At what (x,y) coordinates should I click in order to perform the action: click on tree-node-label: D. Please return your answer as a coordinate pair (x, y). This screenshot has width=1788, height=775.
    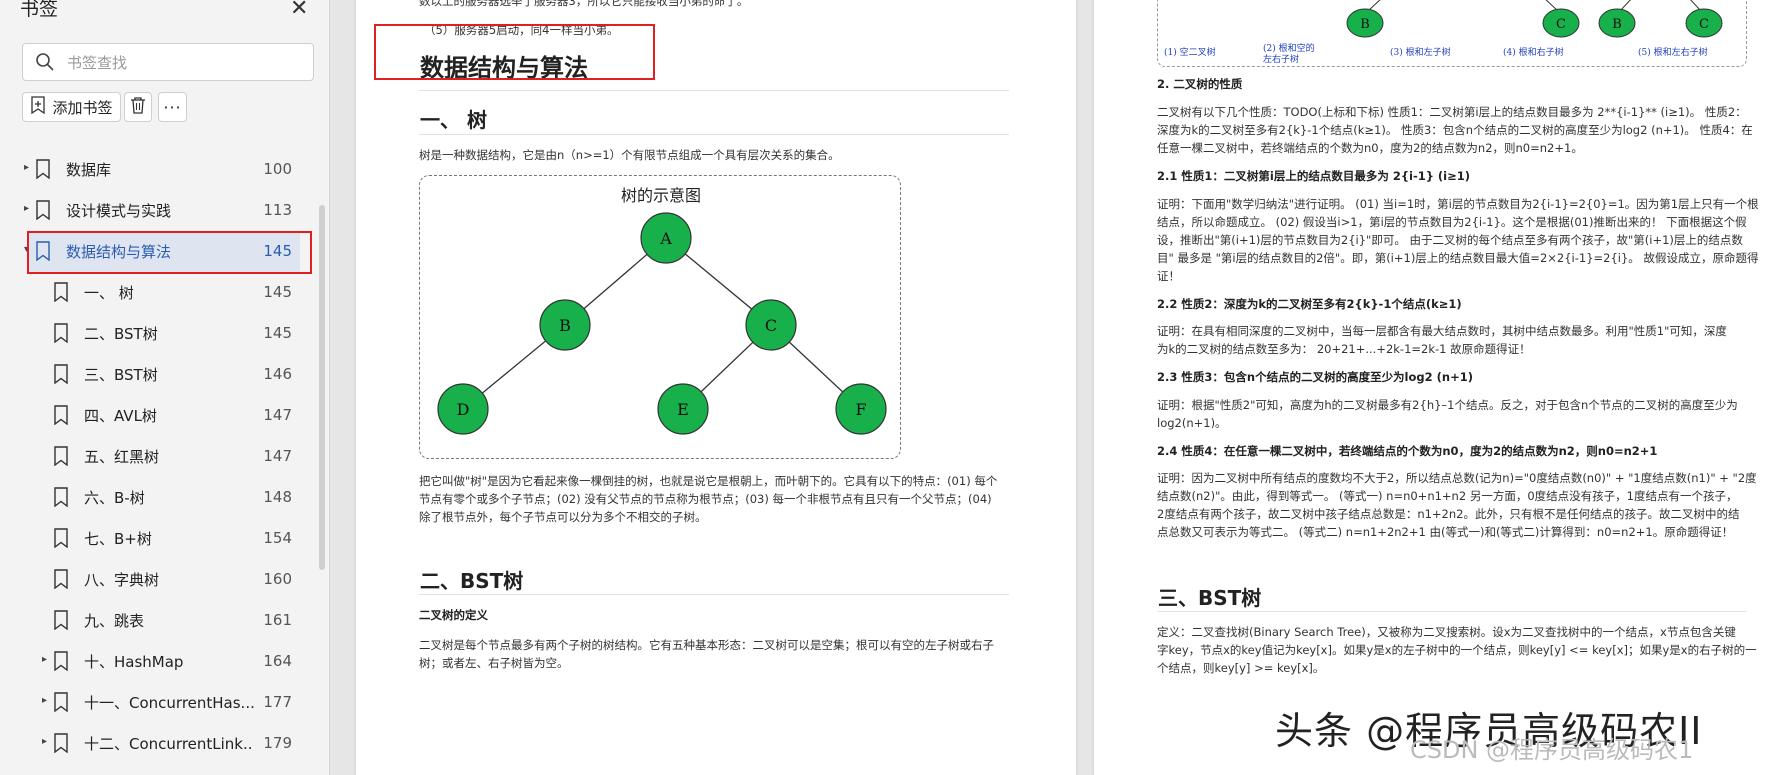
    Looking at the image, I should click on (463, 409).